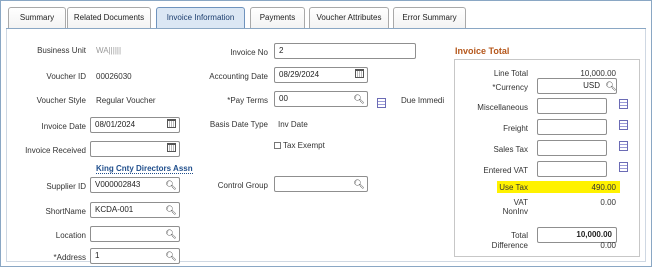  I want to click on voucher-style-label: Voucher Style, so click(61, 100).